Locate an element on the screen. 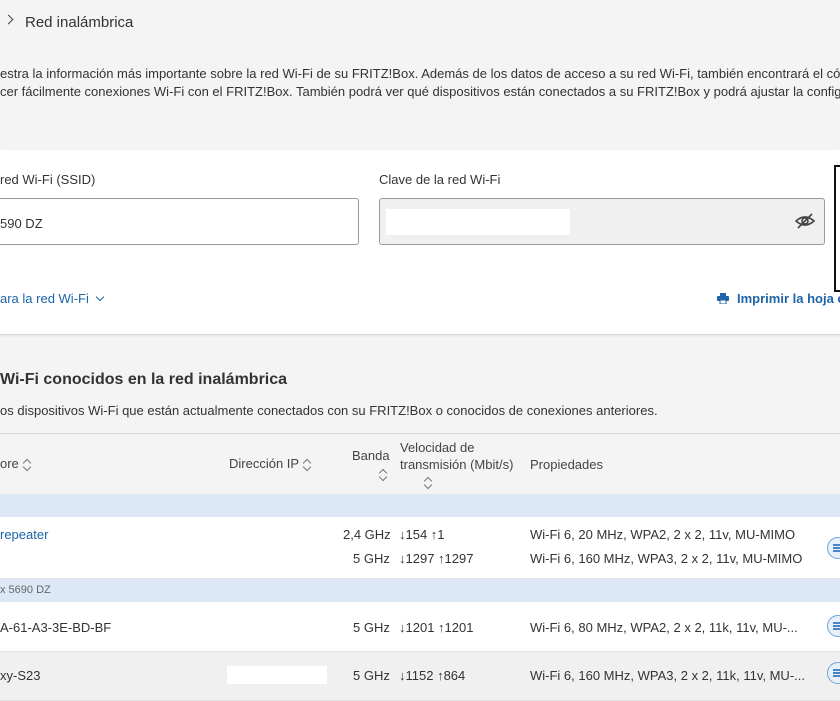 Image resolution: width=840 pixels, height=701 pixels. wifi-key-redacted is located at coordinates (478, 222).